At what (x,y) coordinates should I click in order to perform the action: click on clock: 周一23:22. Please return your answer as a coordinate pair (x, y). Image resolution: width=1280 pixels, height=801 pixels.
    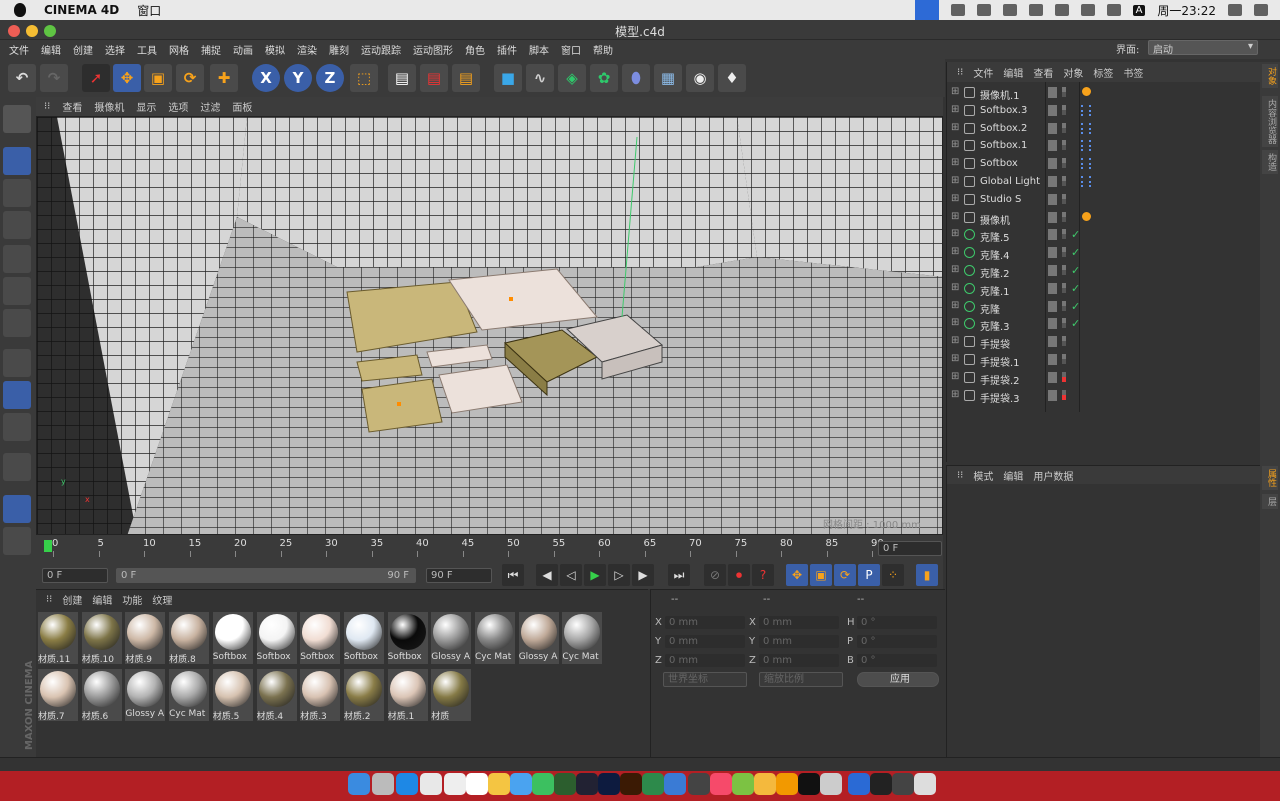
    Looking at the image, I should click on (1186, 10).